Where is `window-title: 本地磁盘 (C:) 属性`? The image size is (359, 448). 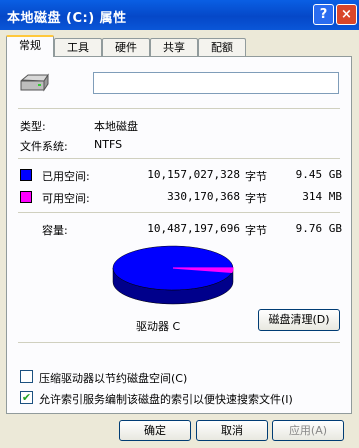
window-title: 本地磁盘 (C:) 属性 is located at coordinates (67, 18).